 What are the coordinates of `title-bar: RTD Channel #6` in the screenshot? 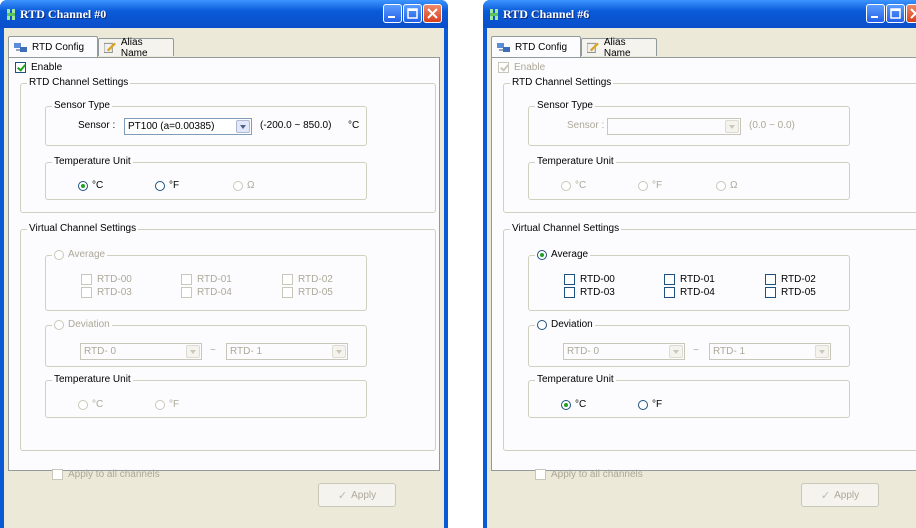 It's located at (699, 14).